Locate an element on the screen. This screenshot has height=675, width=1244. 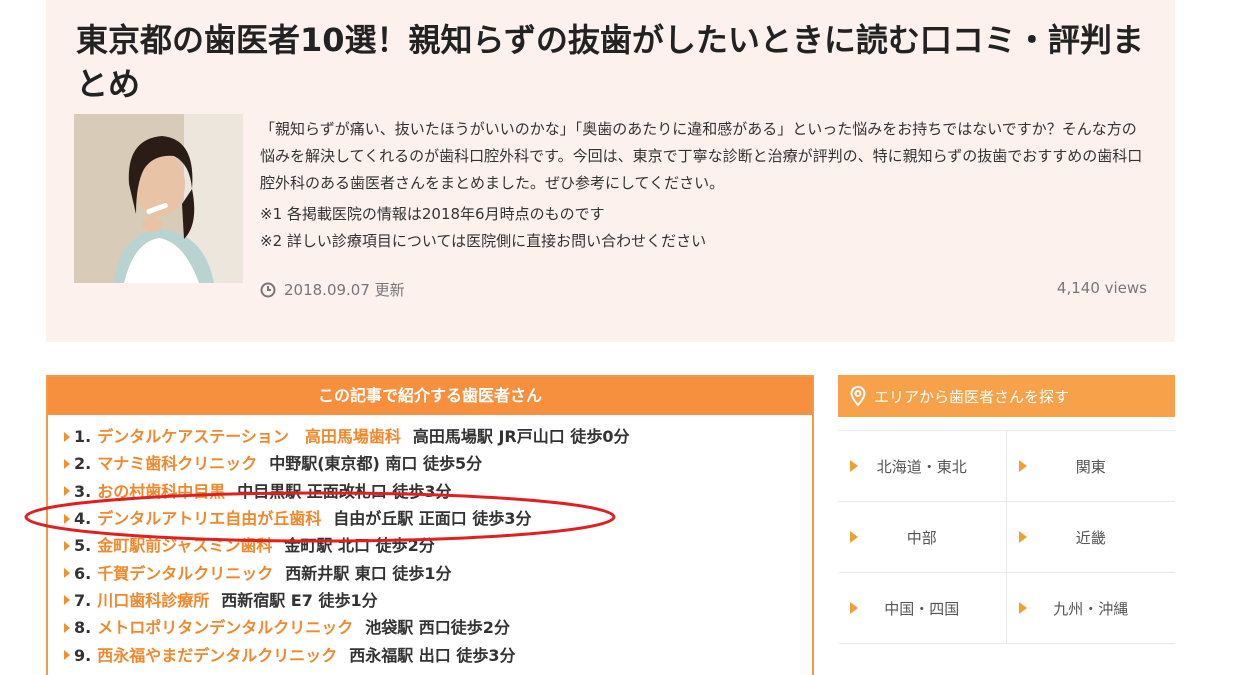
toc-item: 4. デンタルアトリエ自由が丘歯科 自由が丘駅 正面口 徒歩3分 is located at coordinates (438, 518).